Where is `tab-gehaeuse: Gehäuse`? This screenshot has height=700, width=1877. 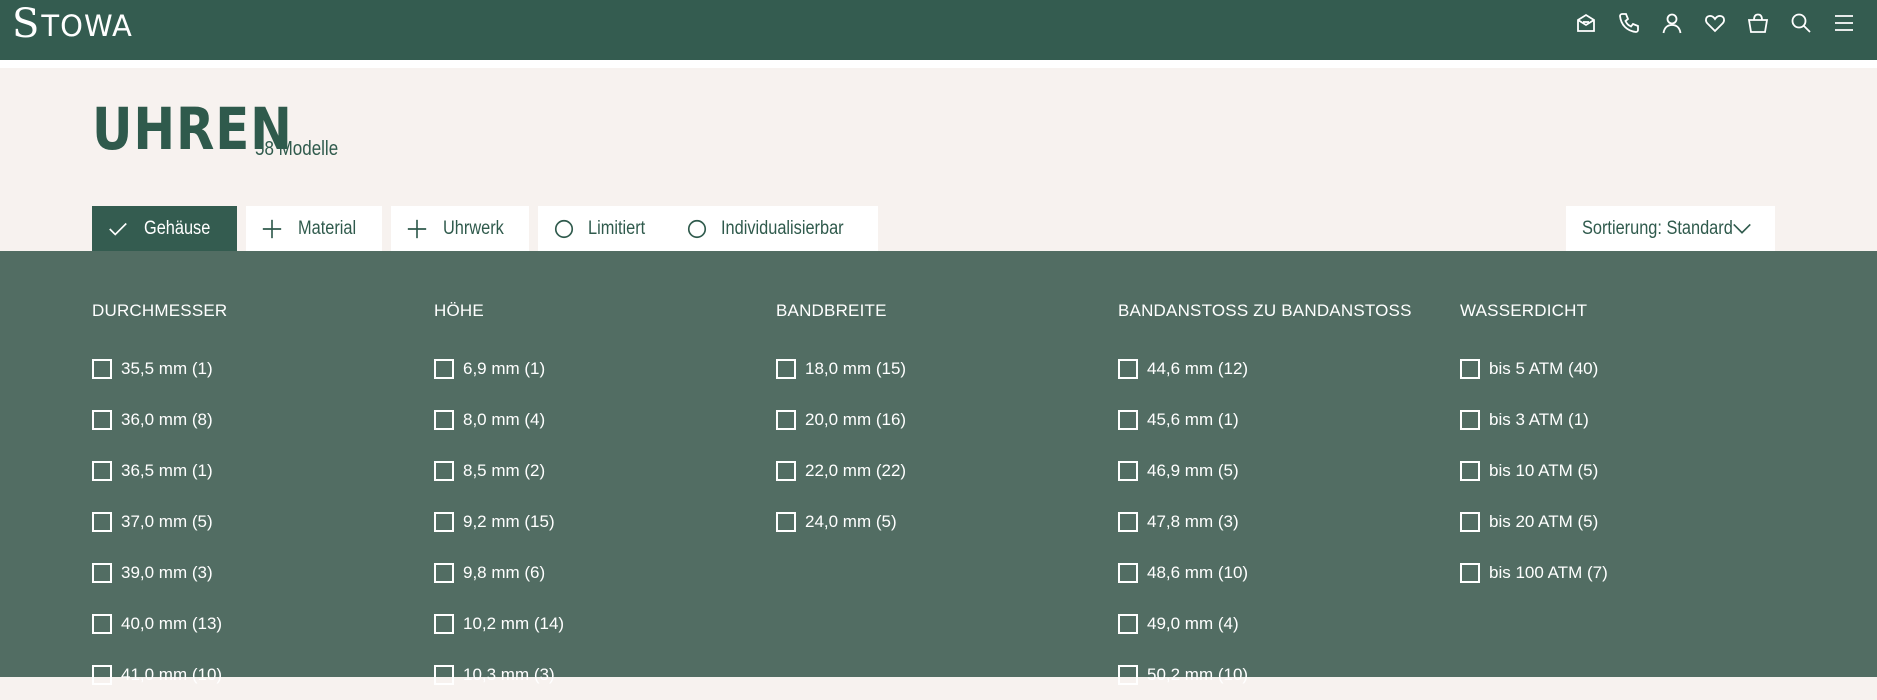
tab-gehaeuse: Gehäuse is located at coordinates (165, 228).